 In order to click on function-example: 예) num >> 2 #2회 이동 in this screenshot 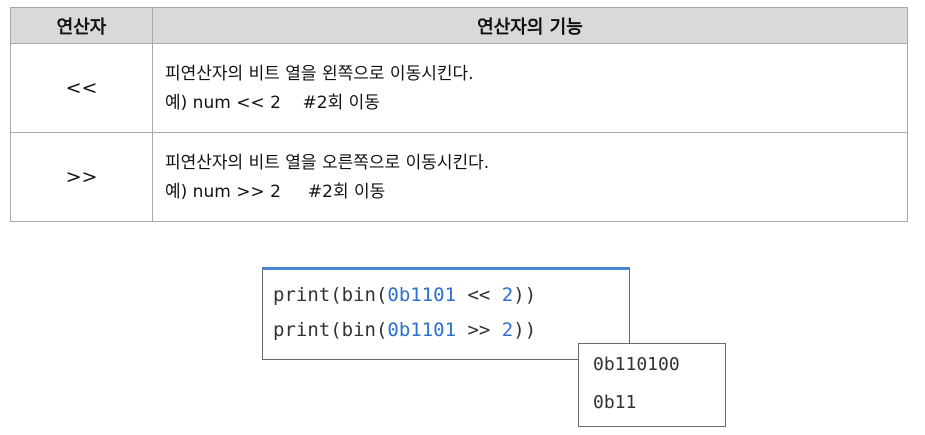, I will do `click(275, 191)`.